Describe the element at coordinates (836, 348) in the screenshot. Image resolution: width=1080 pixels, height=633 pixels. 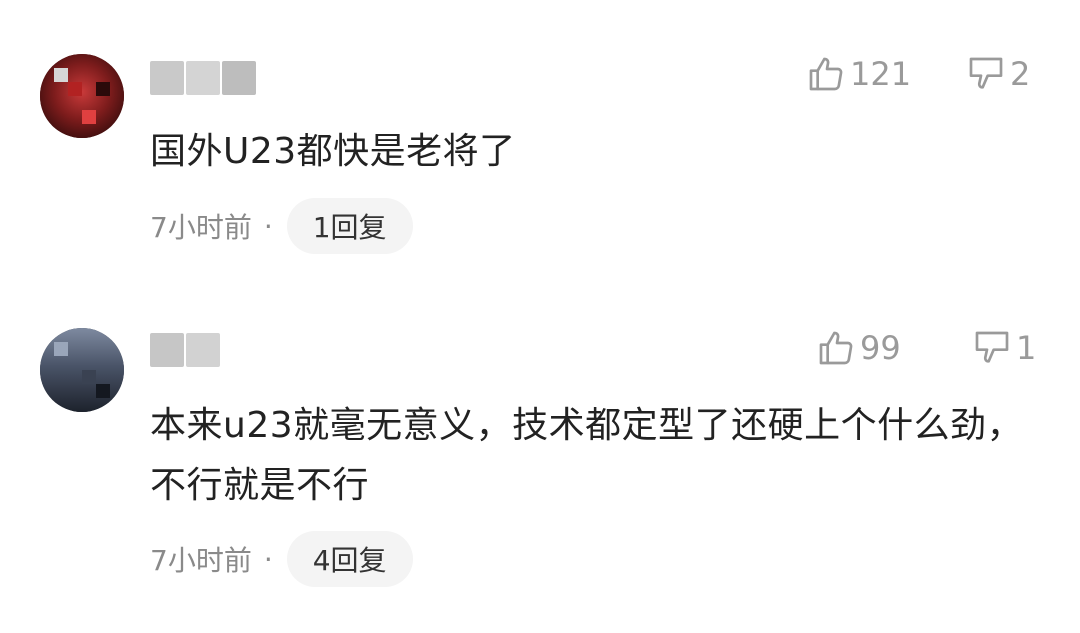
I see `thumbs-up-icon` at that location.